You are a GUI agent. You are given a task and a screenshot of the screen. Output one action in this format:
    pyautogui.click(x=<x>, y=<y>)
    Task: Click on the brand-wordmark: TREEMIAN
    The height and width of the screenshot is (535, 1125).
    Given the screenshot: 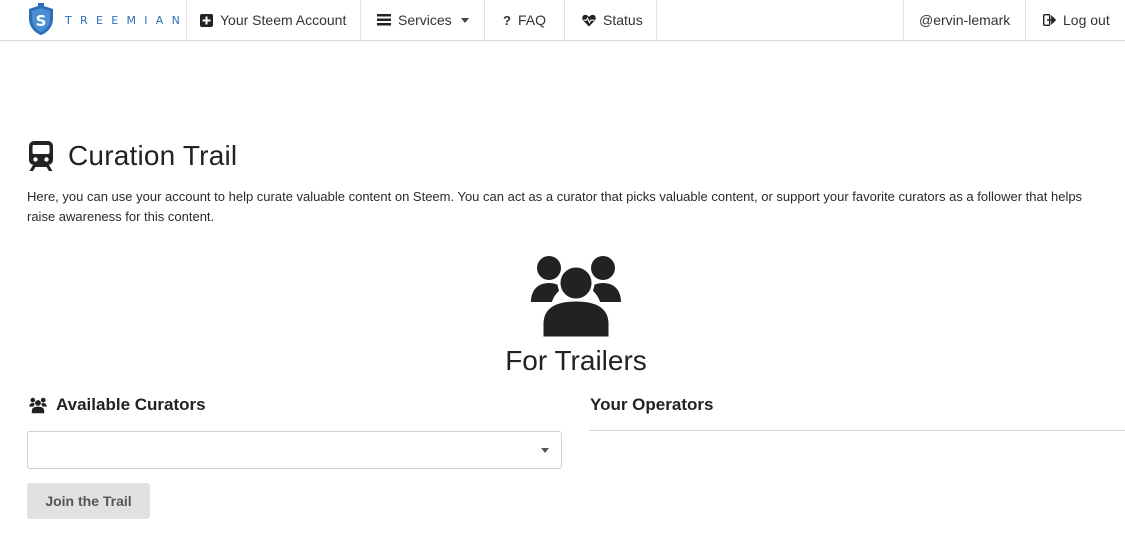 What is the action you would take?
    pyautogui.click(x=127, y=20)
    